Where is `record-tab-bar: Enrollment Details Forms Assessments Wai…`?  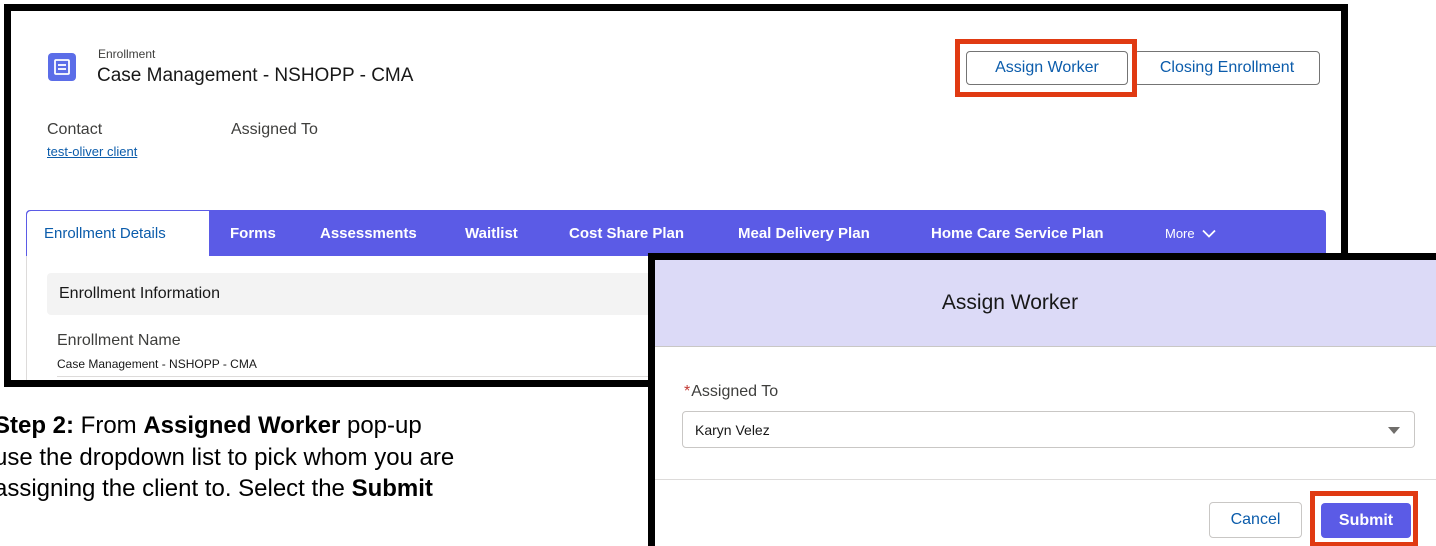 record-tab-bar: Enrollment Details Forms Assessments Wai… is located at coordinates (676, 233).